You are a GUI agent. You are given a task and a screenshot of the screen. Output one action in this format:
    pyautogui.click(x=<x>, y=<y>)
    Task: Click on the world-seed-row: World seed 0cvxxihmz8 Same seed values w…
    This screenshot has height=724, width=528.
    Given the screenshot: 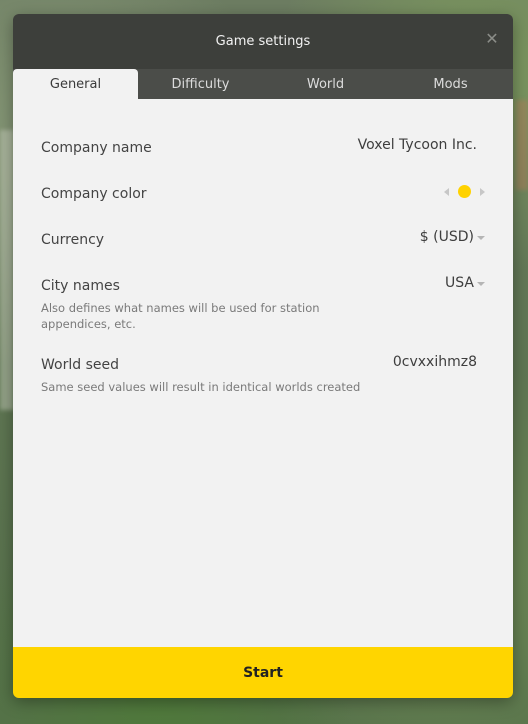 What is the action you would take?
    pyautogui.click(x=263, y=384)
    